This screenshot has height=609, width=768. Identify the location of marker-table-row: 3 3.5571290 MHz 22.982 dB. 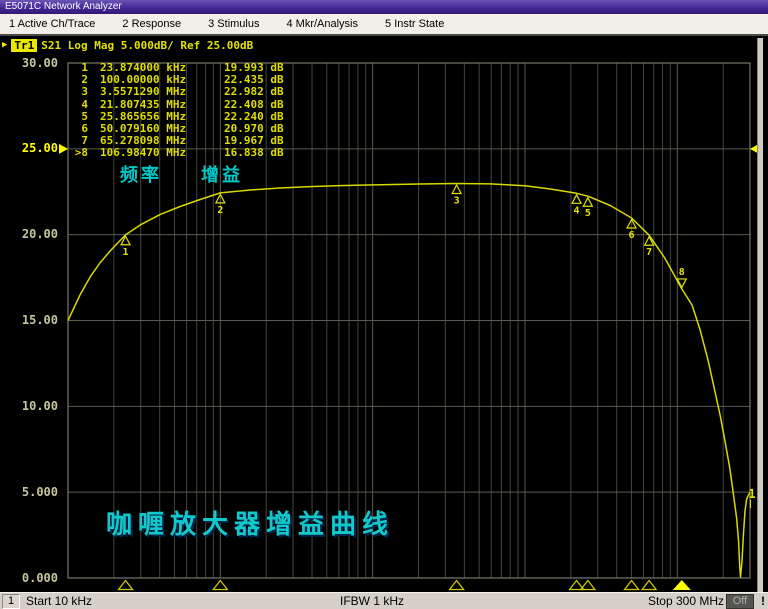
(176, 92).